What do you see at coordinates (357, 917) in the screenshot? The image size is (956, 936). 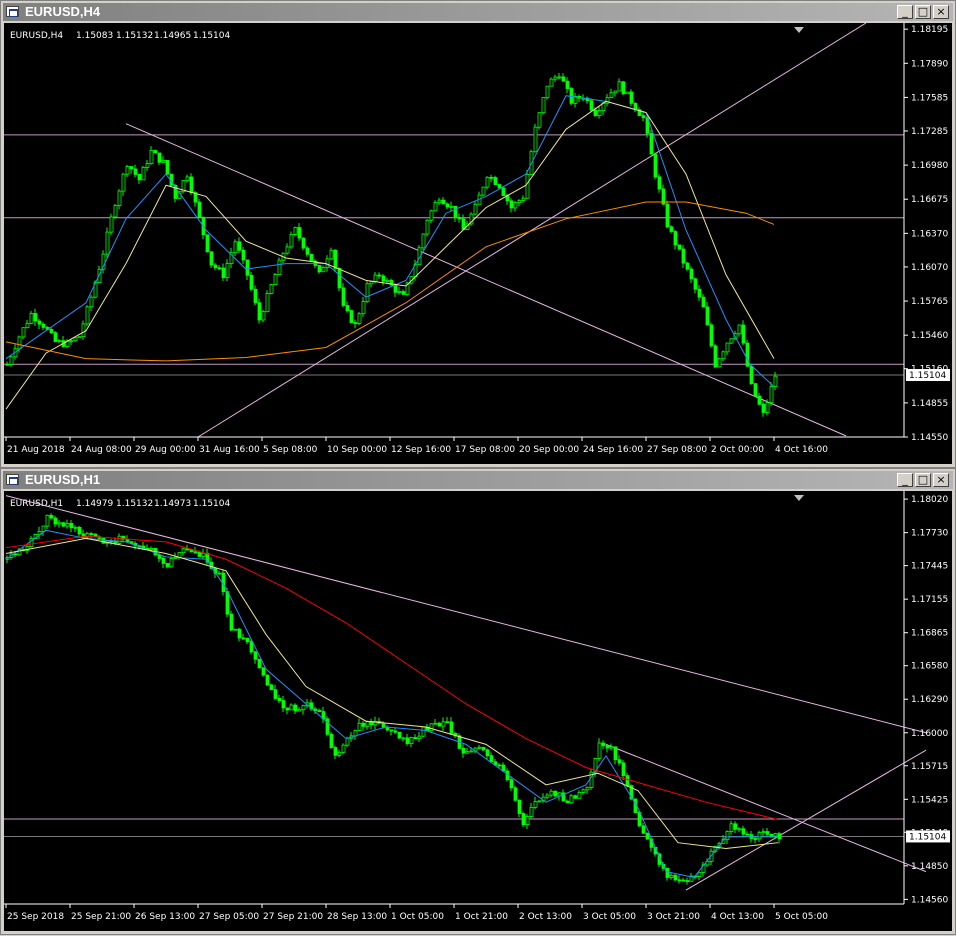 I see `time-tick-label: 28 Sep 13:00` at bounding box center [357, 917].